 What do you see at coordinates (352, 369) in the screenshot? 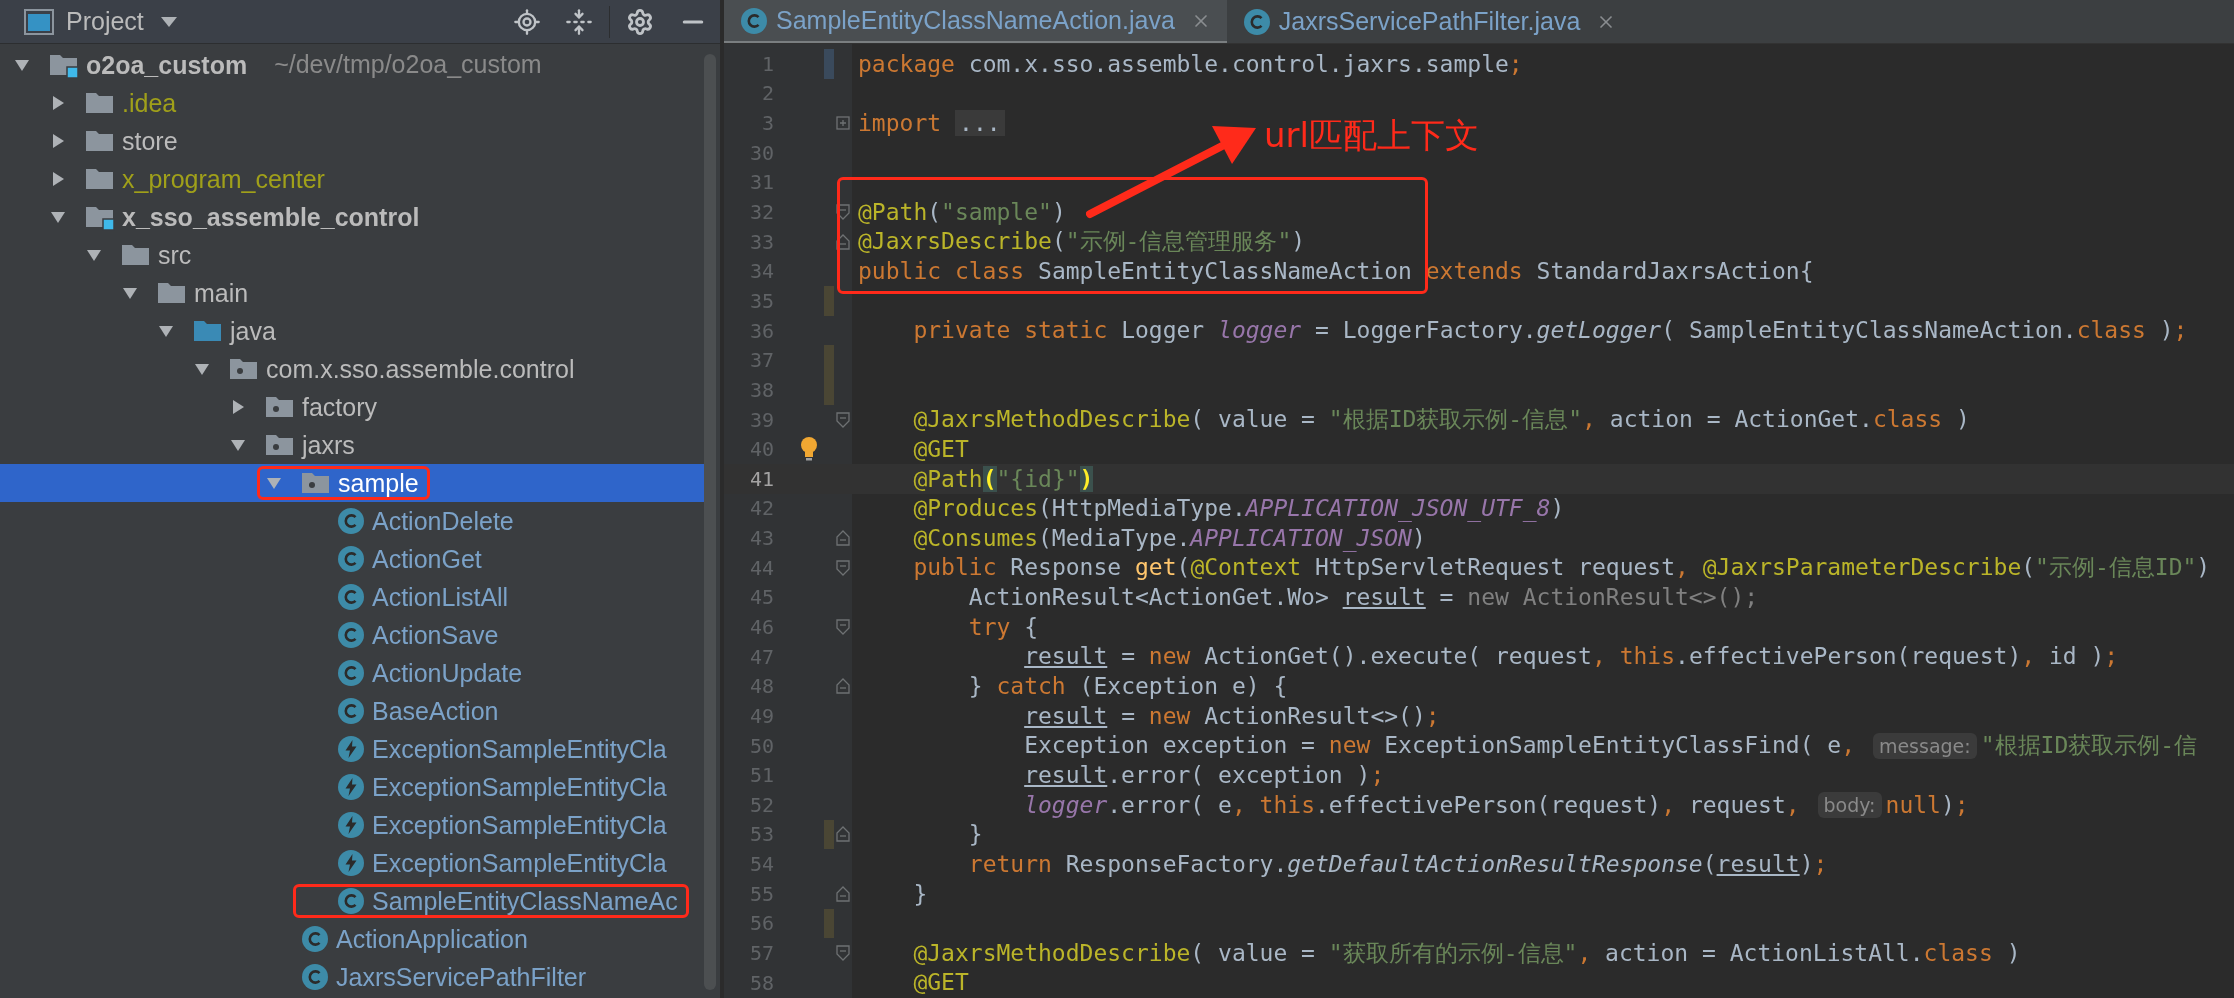
I see `tree-item: com.x.sso.assemble.control` at bounding box center [352, 369].